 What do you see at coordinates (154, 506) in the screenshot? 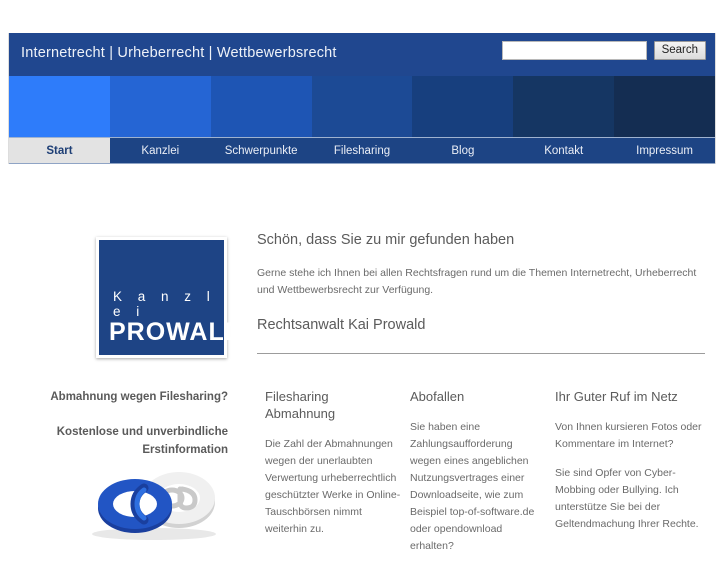
I see `phone-at-icon` at bounding box center [154, 506].